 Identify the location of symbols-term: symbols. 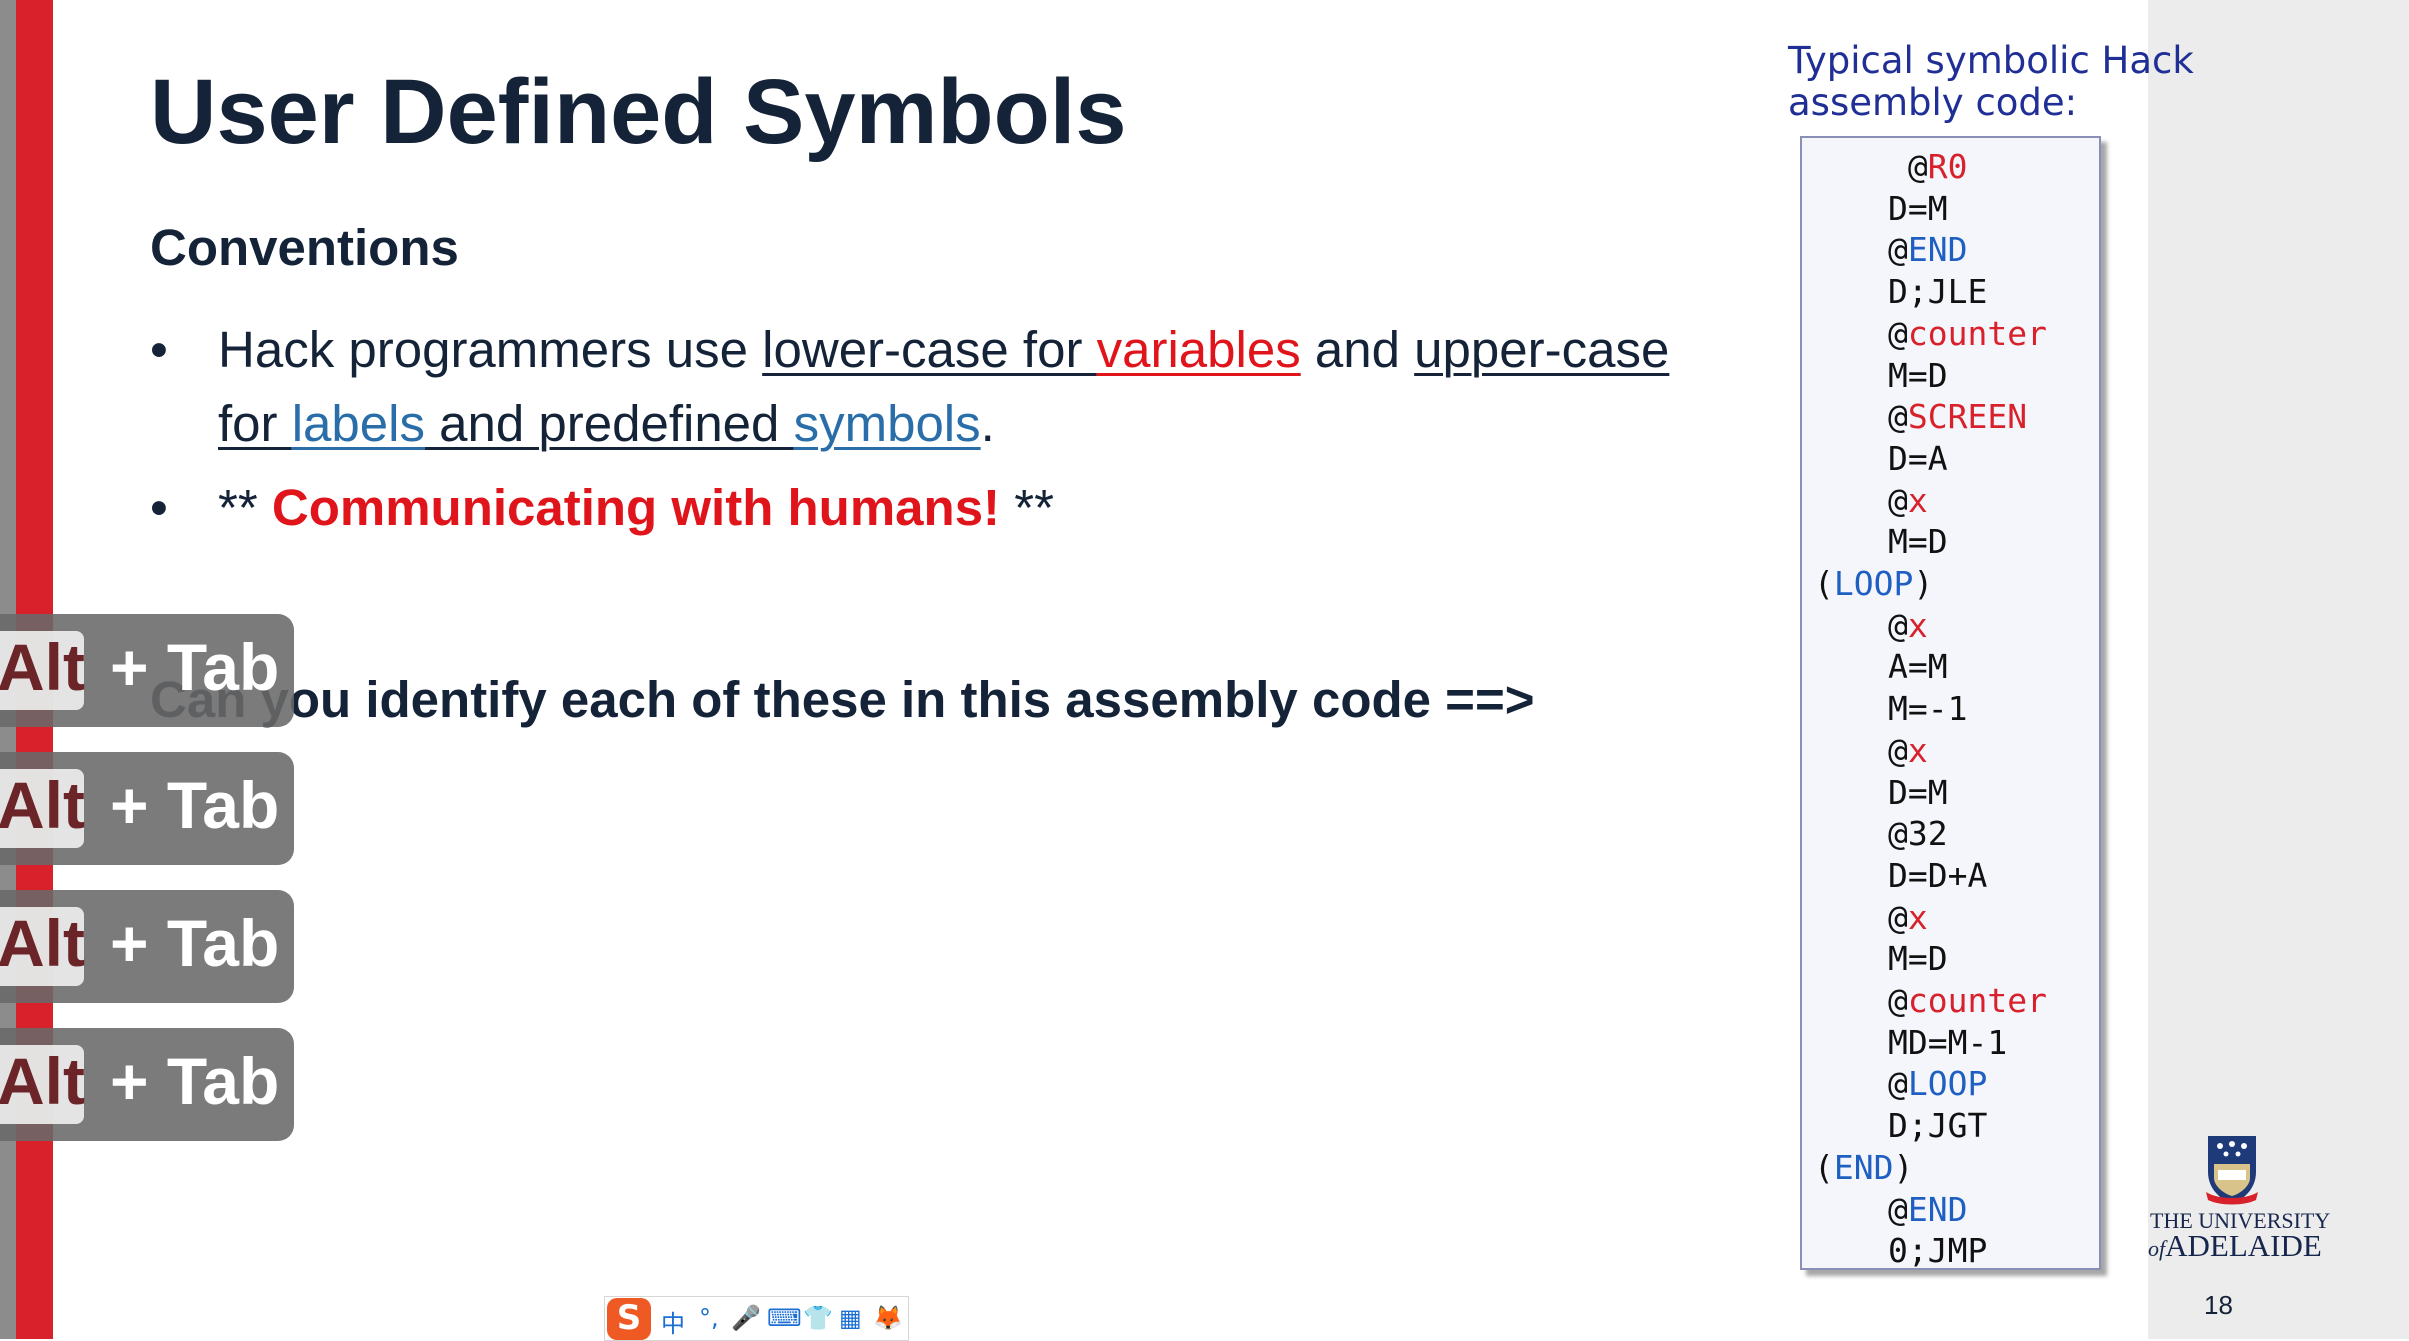
(887, 423).